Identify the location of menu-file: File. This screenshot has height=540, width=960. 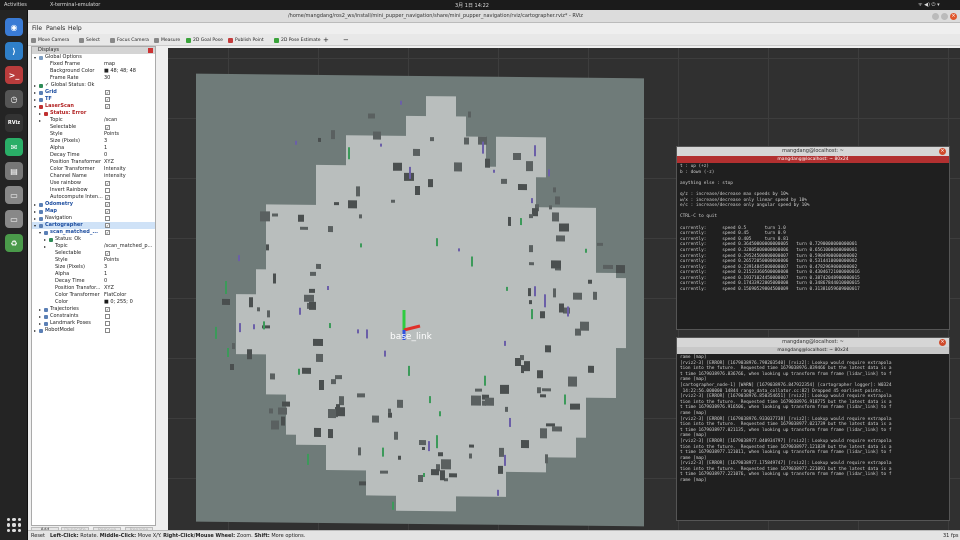
(37, 28).